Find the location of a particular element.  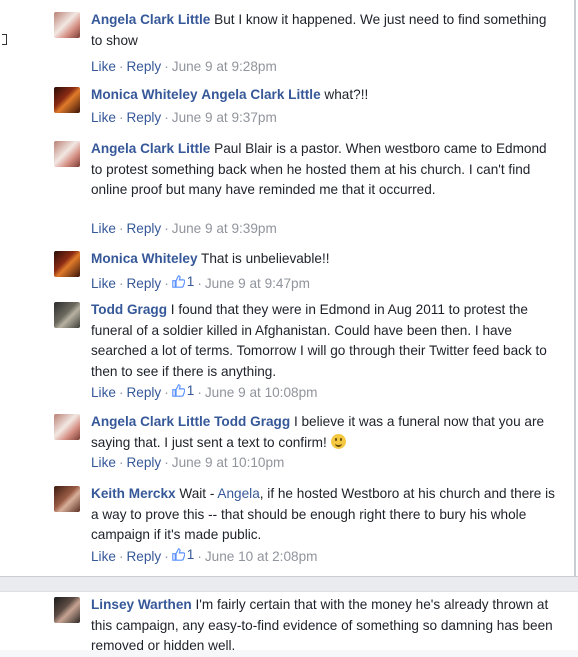

timestamp: June 10 at 2:08pm is located at coordinates (261, 556).